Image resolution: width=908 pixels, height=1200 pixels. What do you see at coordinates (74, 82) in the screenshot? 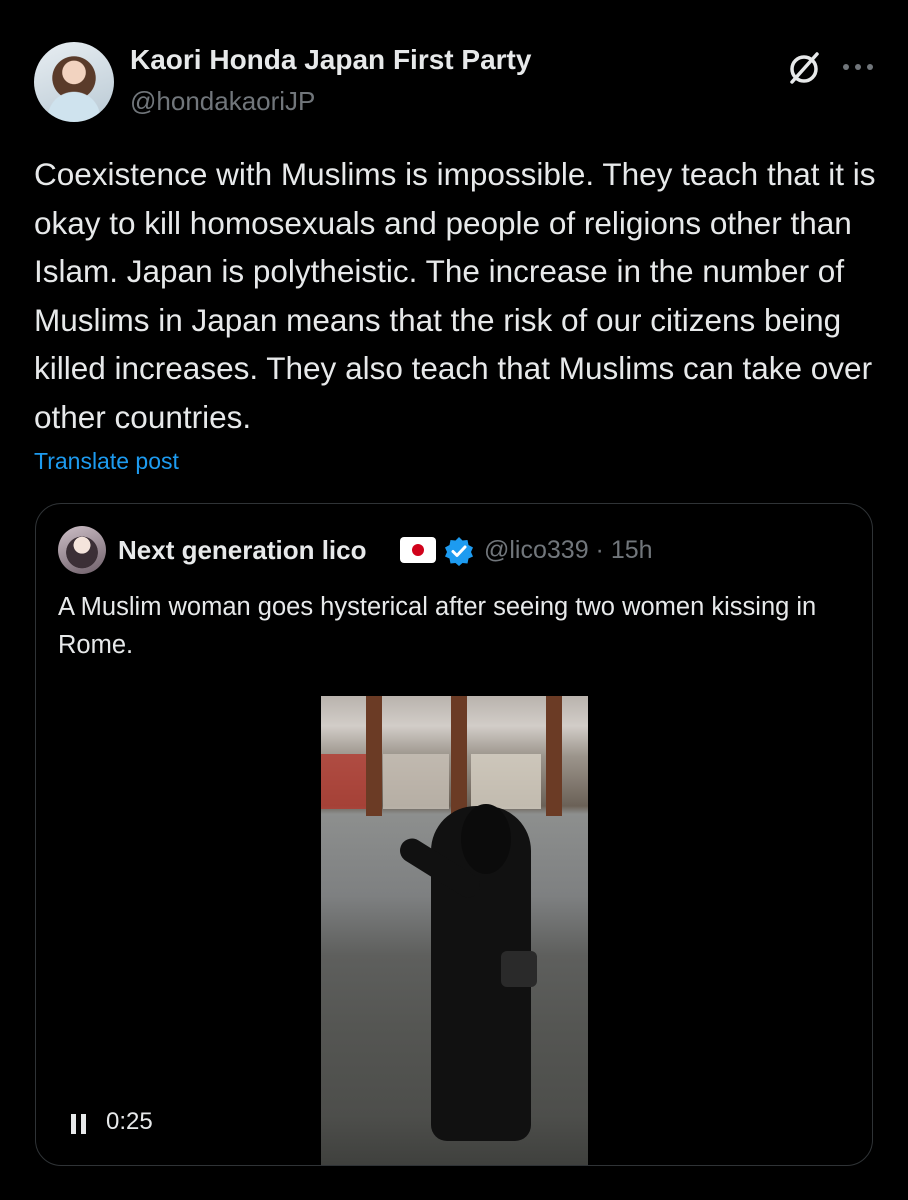
I see `author-avatar` at bounding box center [74, 82].